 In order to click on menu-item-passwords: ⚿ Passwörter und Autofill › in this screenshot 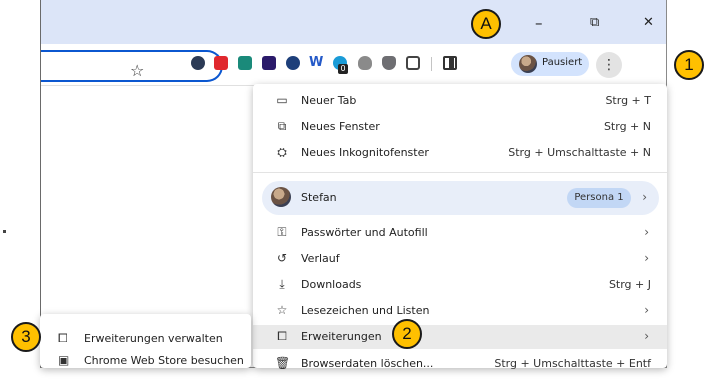, I will do `click(460, 233)`.